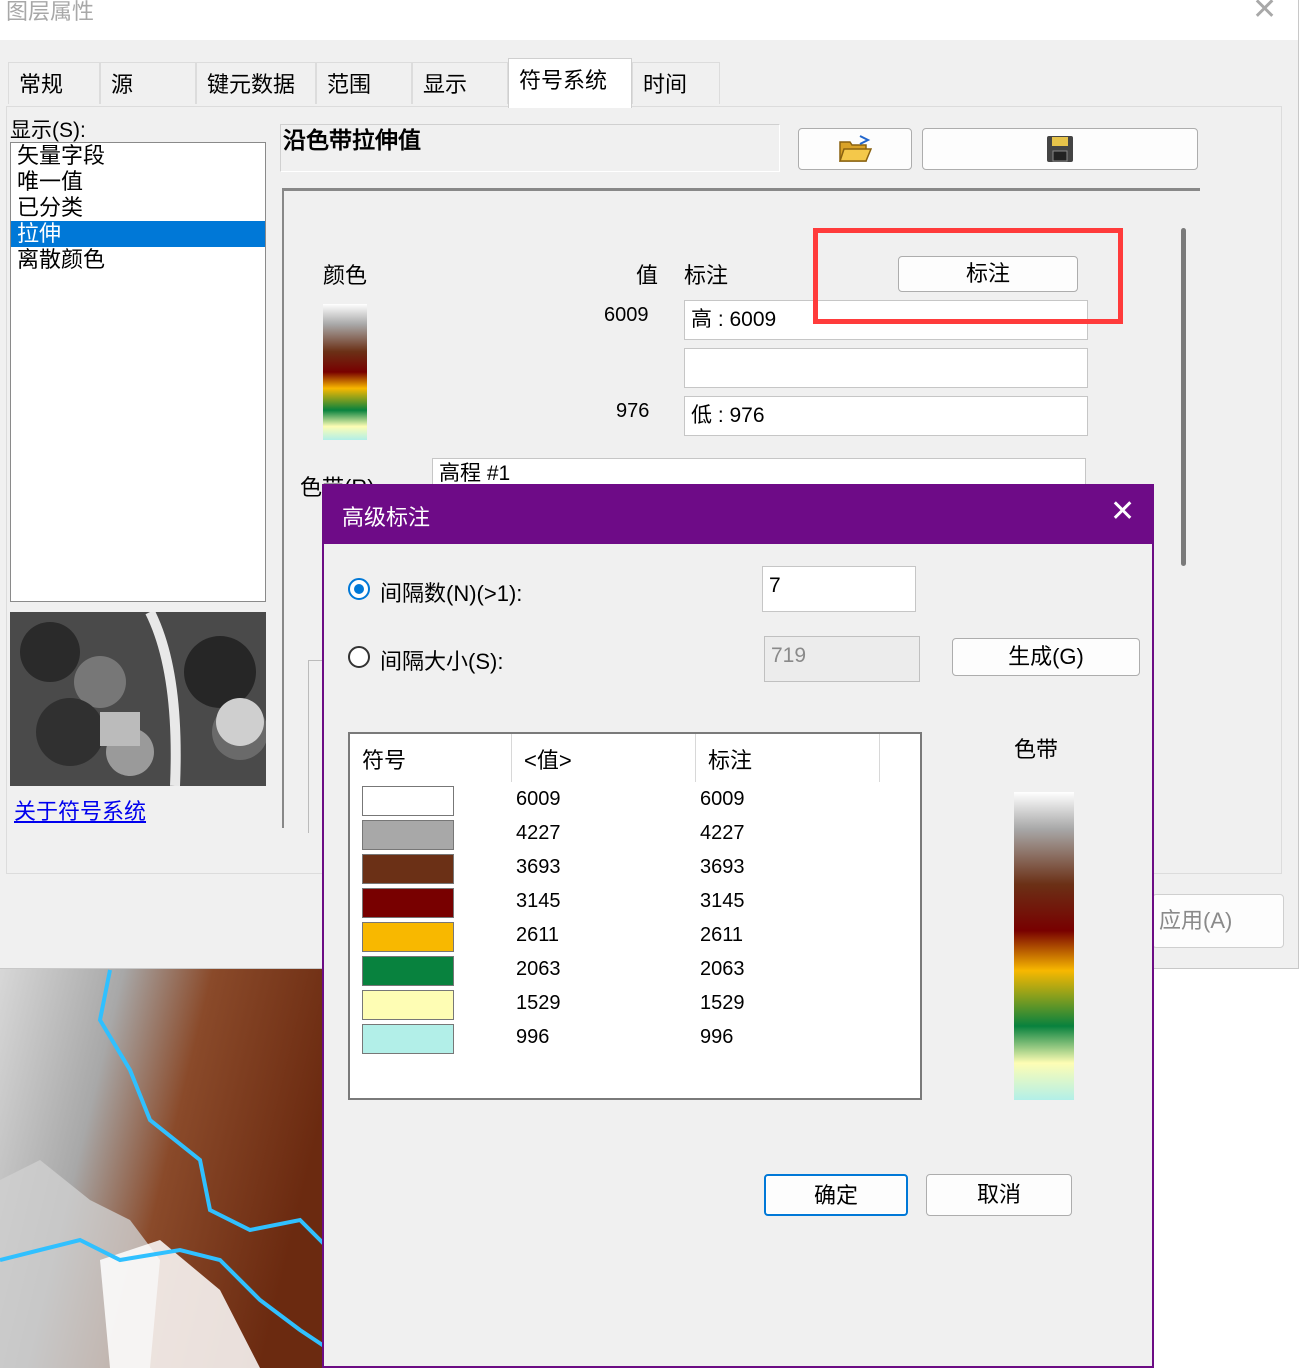 The image size is (1312, 1368). I want to click on row-value: 4227, so click(538, 833).